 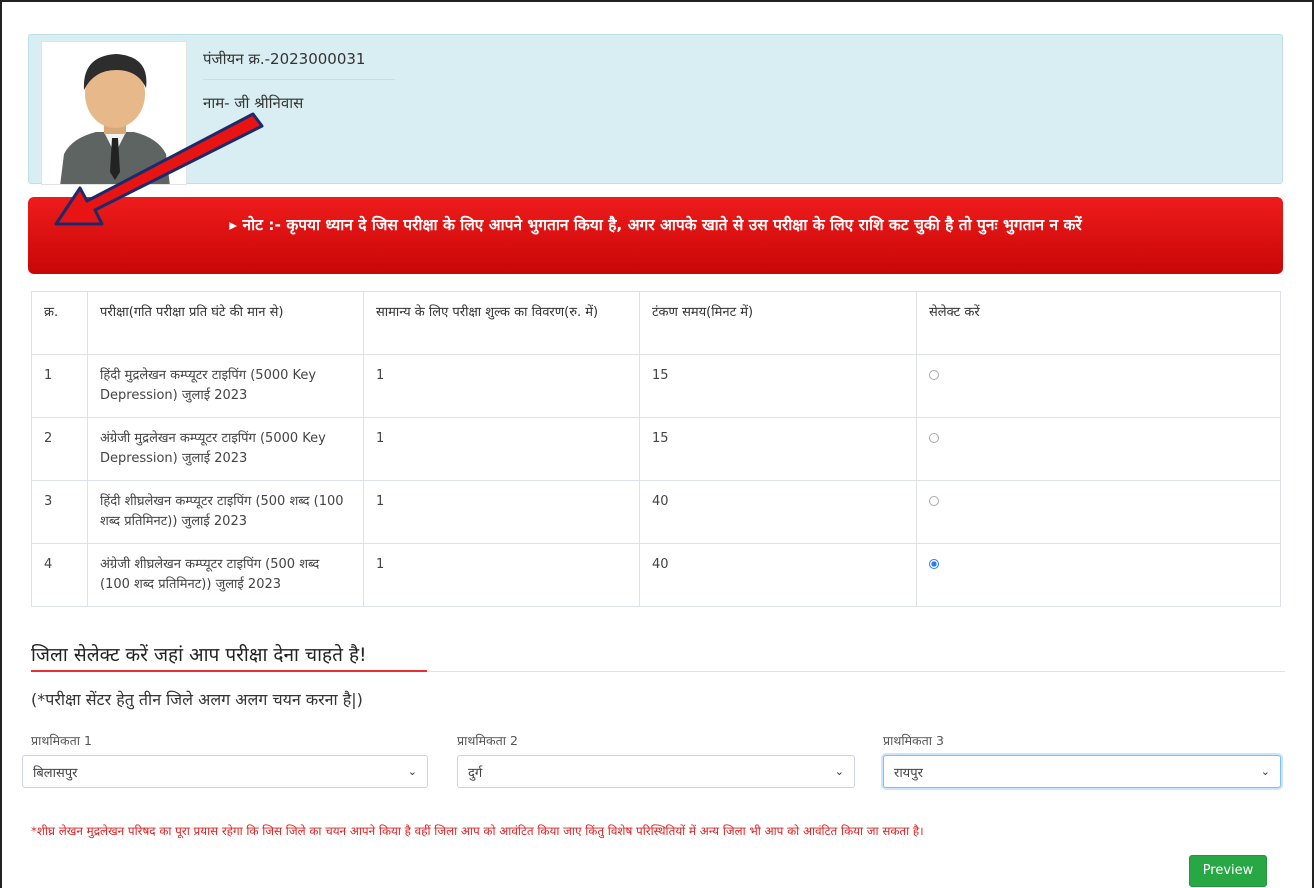 I want to click on priority-3-value: रायपुर, so click(x=908, y=773).